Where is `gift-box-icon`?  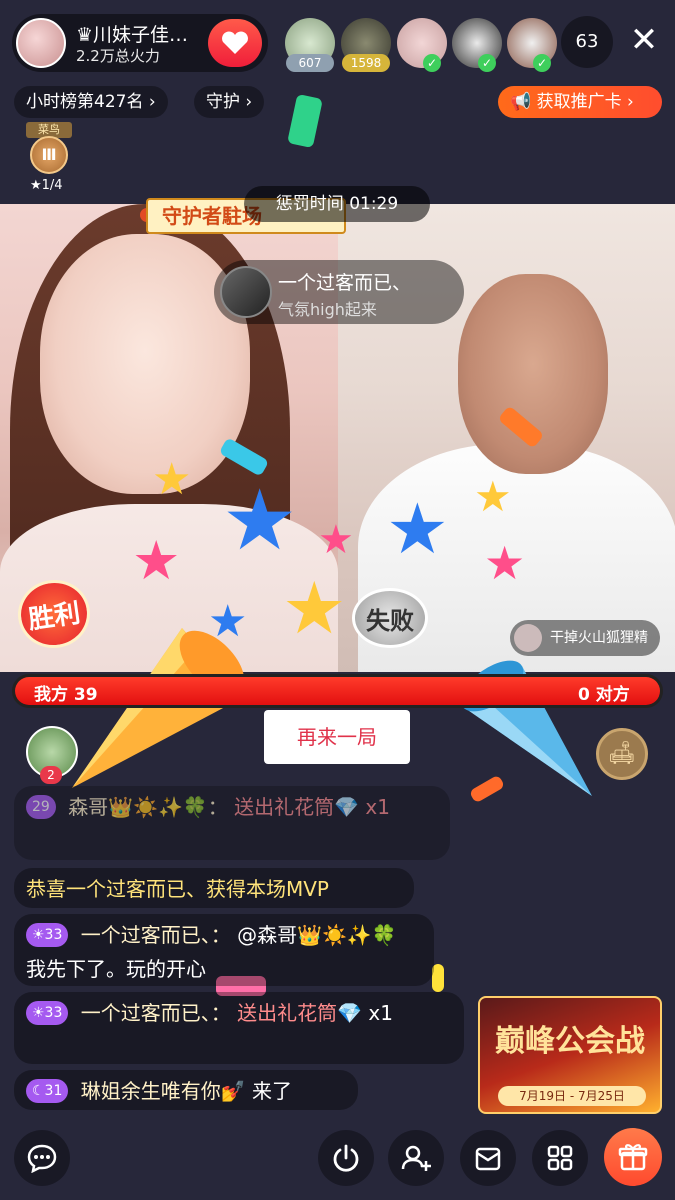 gift-box-icon is located at coordinates (633, 1157).